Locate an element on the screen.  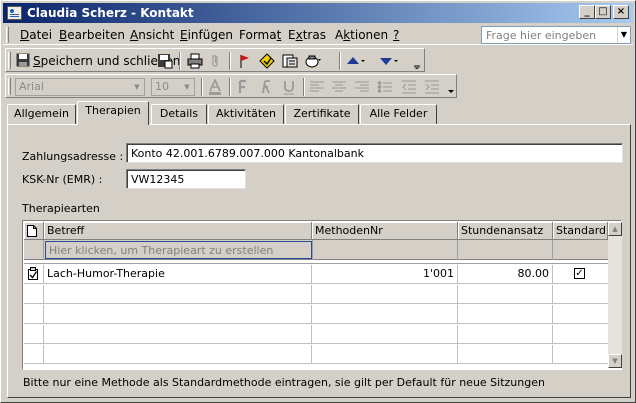
previous-item-arrow-icon is located at coordinates (355, 61).